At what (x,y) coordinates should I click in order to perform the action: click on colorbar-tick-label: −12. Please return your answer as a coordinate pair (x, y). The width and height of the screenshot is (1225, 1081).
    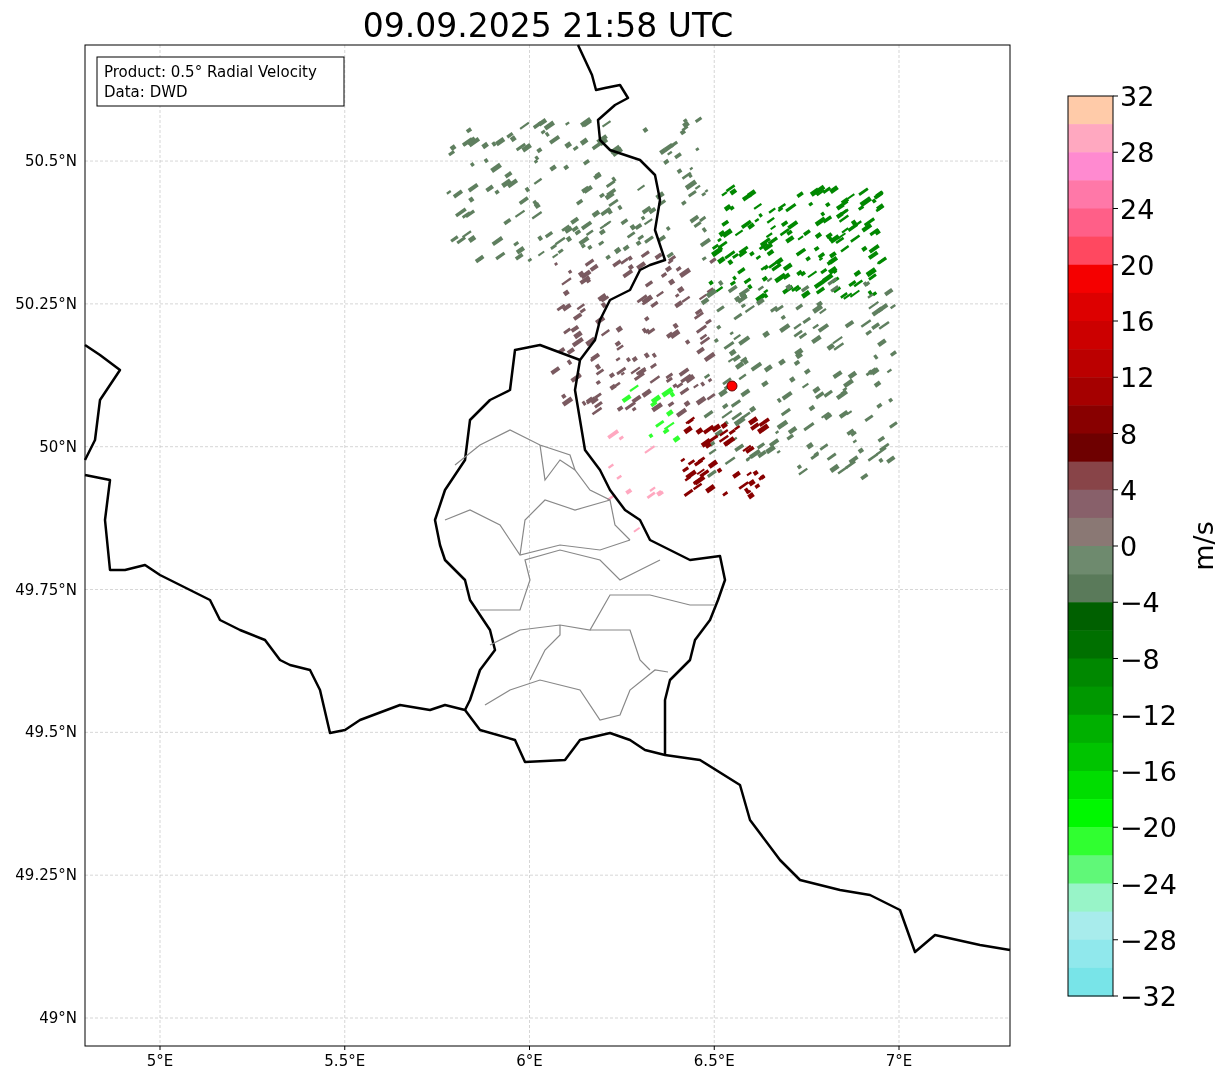
    Looking at the image, I should click on (1148, 715).